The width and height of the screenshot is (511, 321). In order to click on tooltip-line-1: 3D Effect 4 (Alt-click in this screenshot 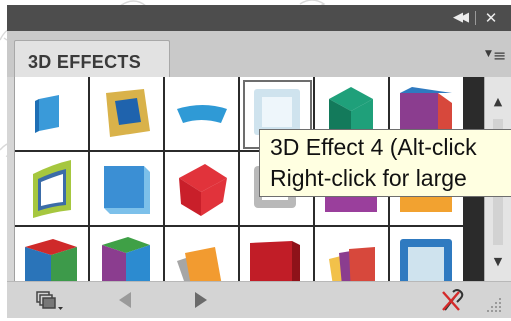, I will do `click(373, 147)`.